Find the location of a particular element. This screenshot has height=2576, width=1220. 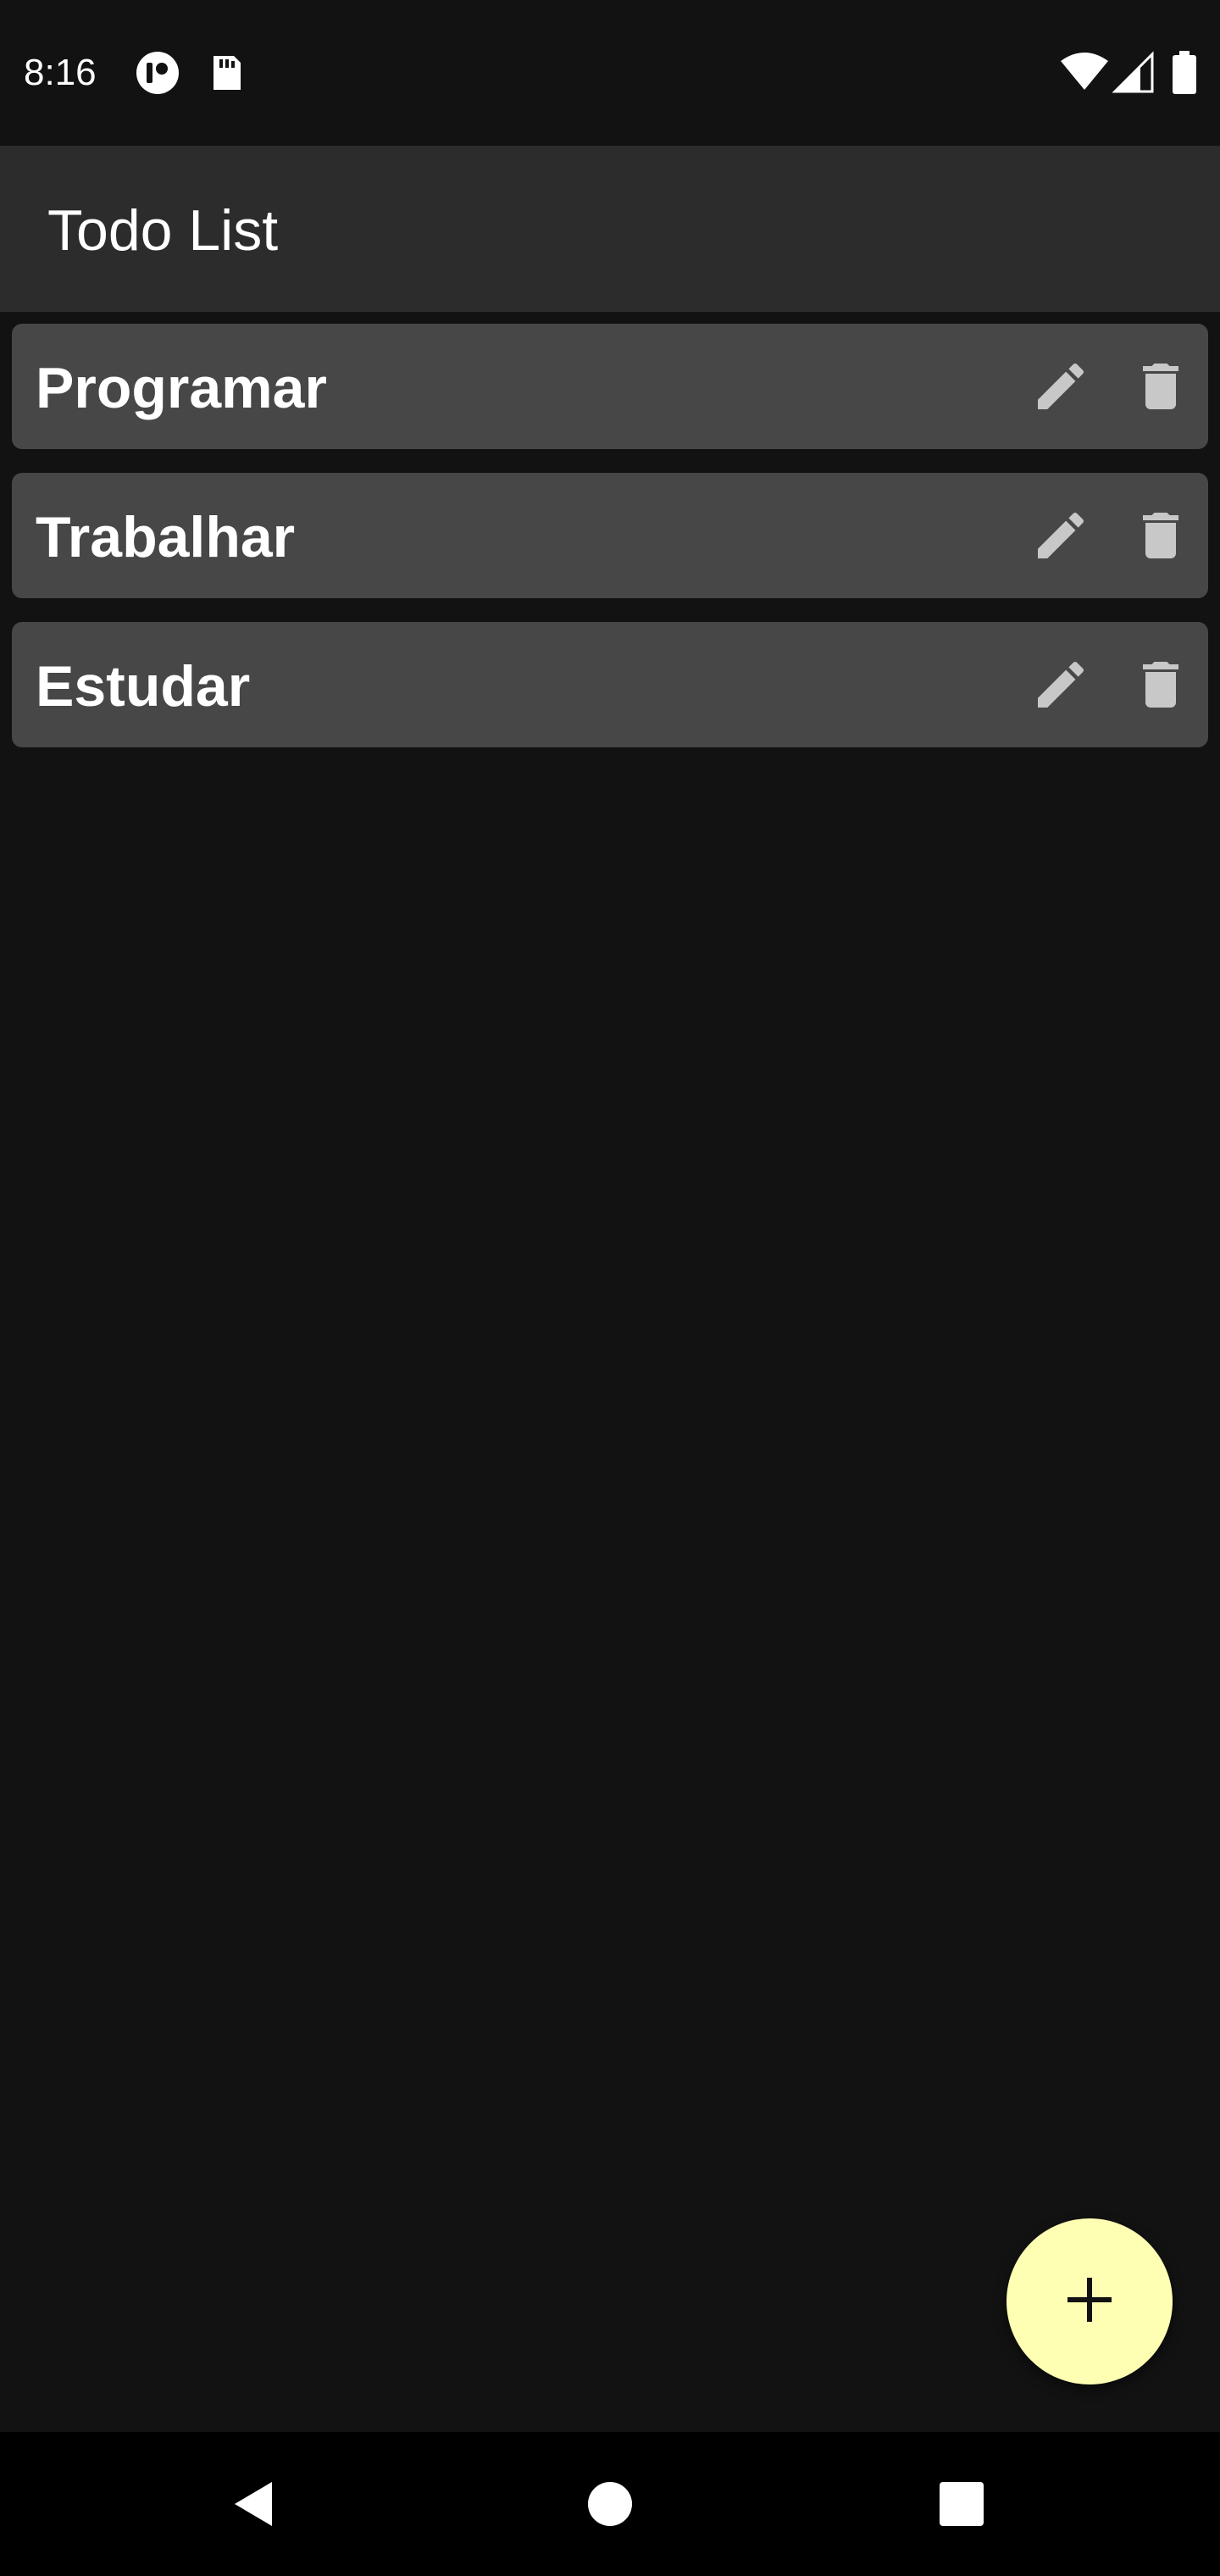

app-bar: Todo List is located at coordinates (610, 229).